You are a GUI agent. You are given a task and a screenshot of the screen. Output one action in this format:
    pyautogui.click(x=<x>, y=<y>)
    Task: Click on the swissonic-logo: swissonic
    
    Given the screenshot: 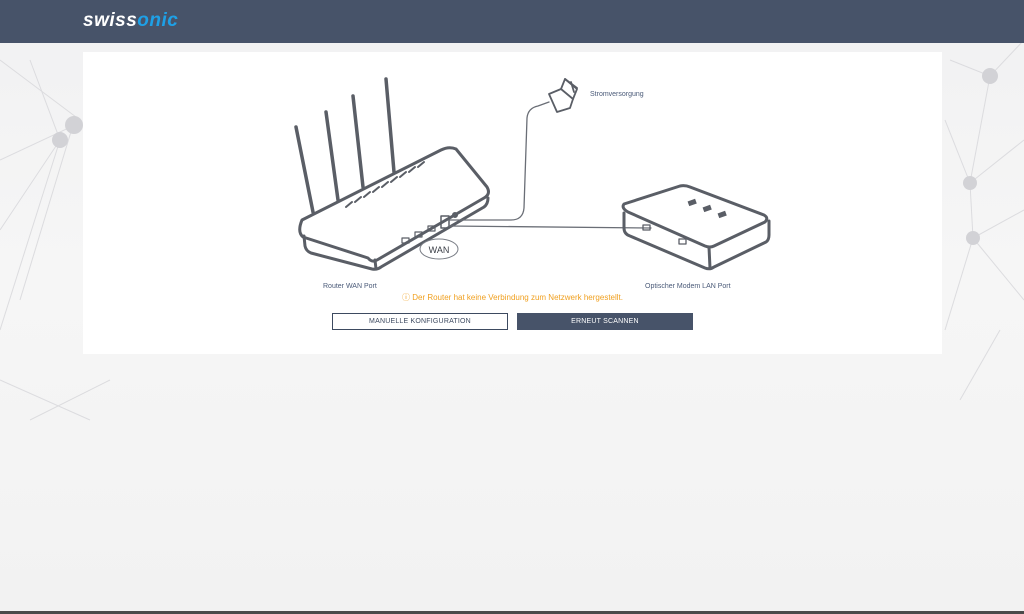 What is the action you would take?
    pyautogui.click(x=130, y=21)
    